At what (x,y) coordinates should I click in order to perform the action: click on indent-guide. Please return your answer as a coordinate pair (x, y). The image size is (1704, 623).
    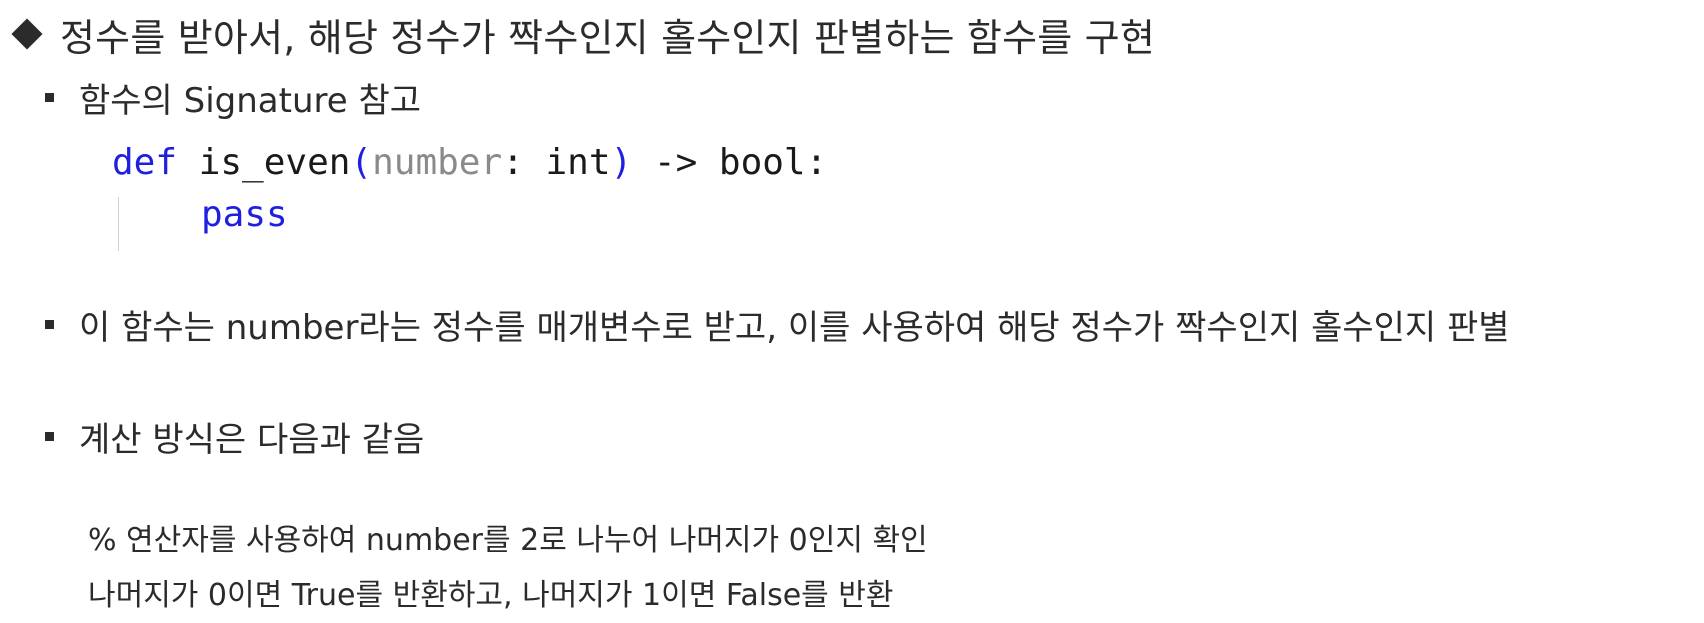
    Looking at the image, I should click on (118, 224).